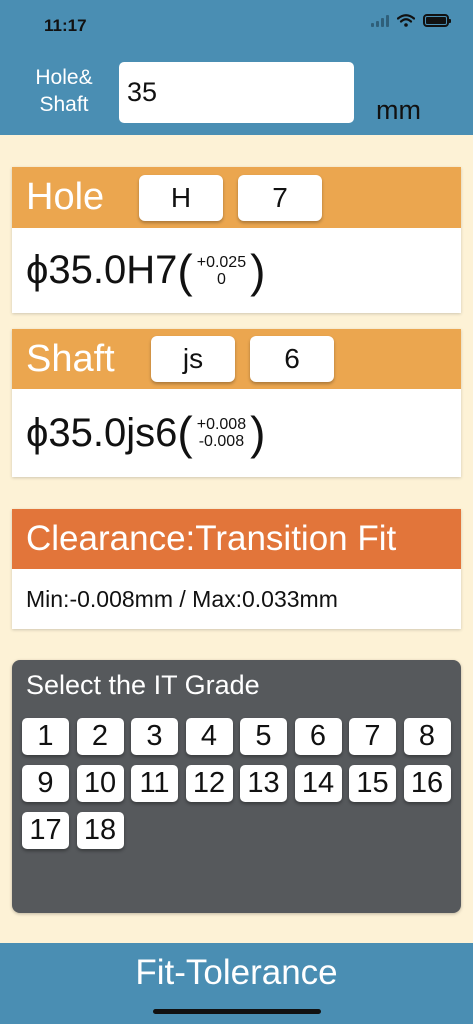 This screenshot has width=473, height=1024. Describe the element at coordinates (236, 92) in the screenshot. I see `size-input` at that location.